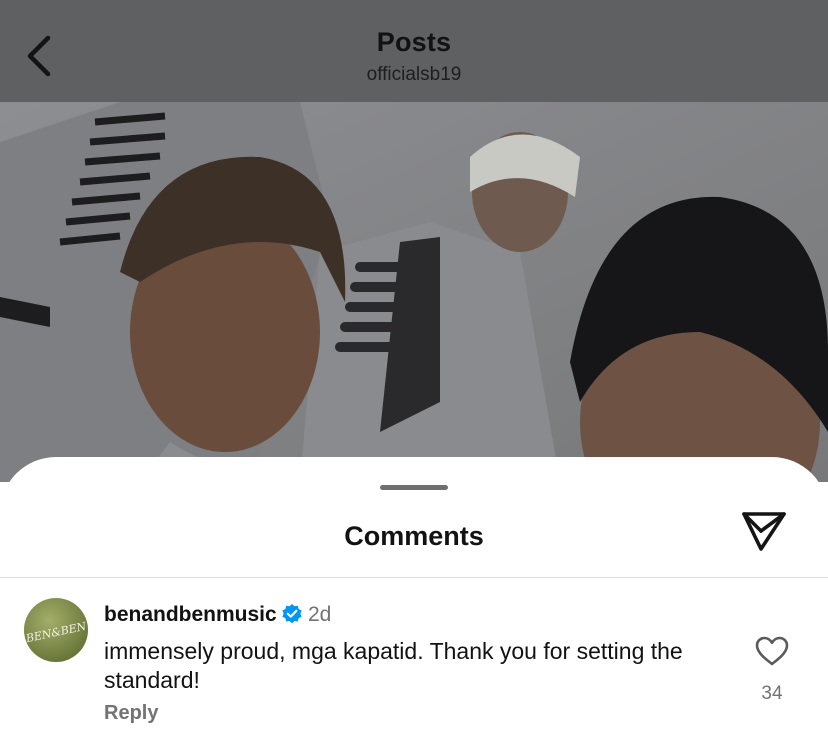  Describe the element at coordinates (772, 693) in the screenshot. I see `like-count: 34` at that location.